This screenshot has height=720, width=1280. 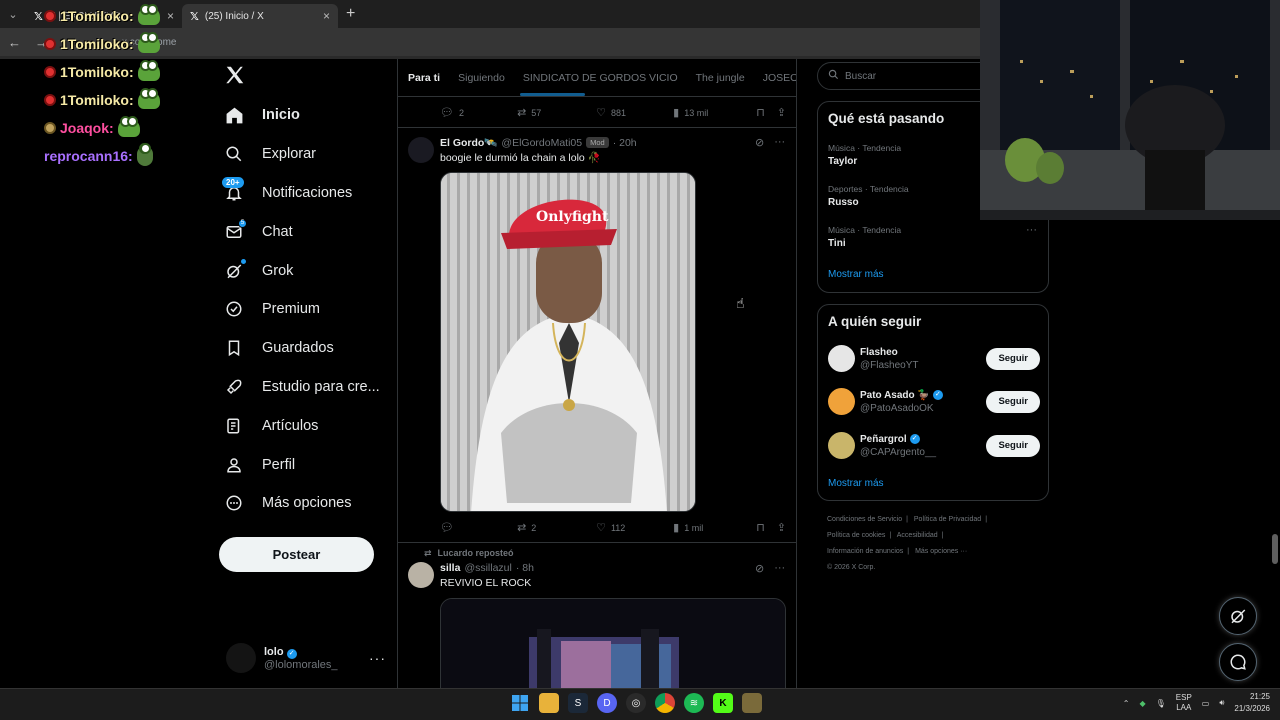 What do you see at coordinates (487, 568) in the screenshot?
I see `tweet-author-handle: @ssillazul` at bounding box center [487, 568].